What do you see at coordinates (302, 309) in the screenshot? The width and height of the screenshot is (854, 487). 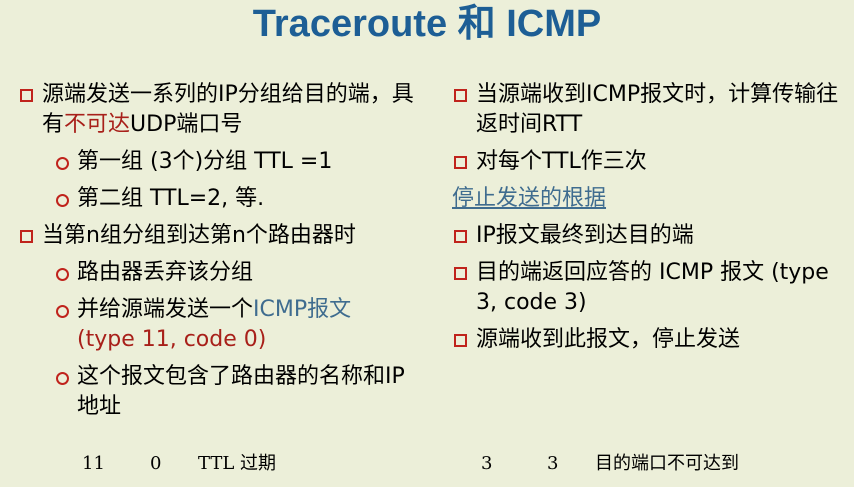 I see `icmp-highlight: ICMP报文` at bounding box center [302, 309].